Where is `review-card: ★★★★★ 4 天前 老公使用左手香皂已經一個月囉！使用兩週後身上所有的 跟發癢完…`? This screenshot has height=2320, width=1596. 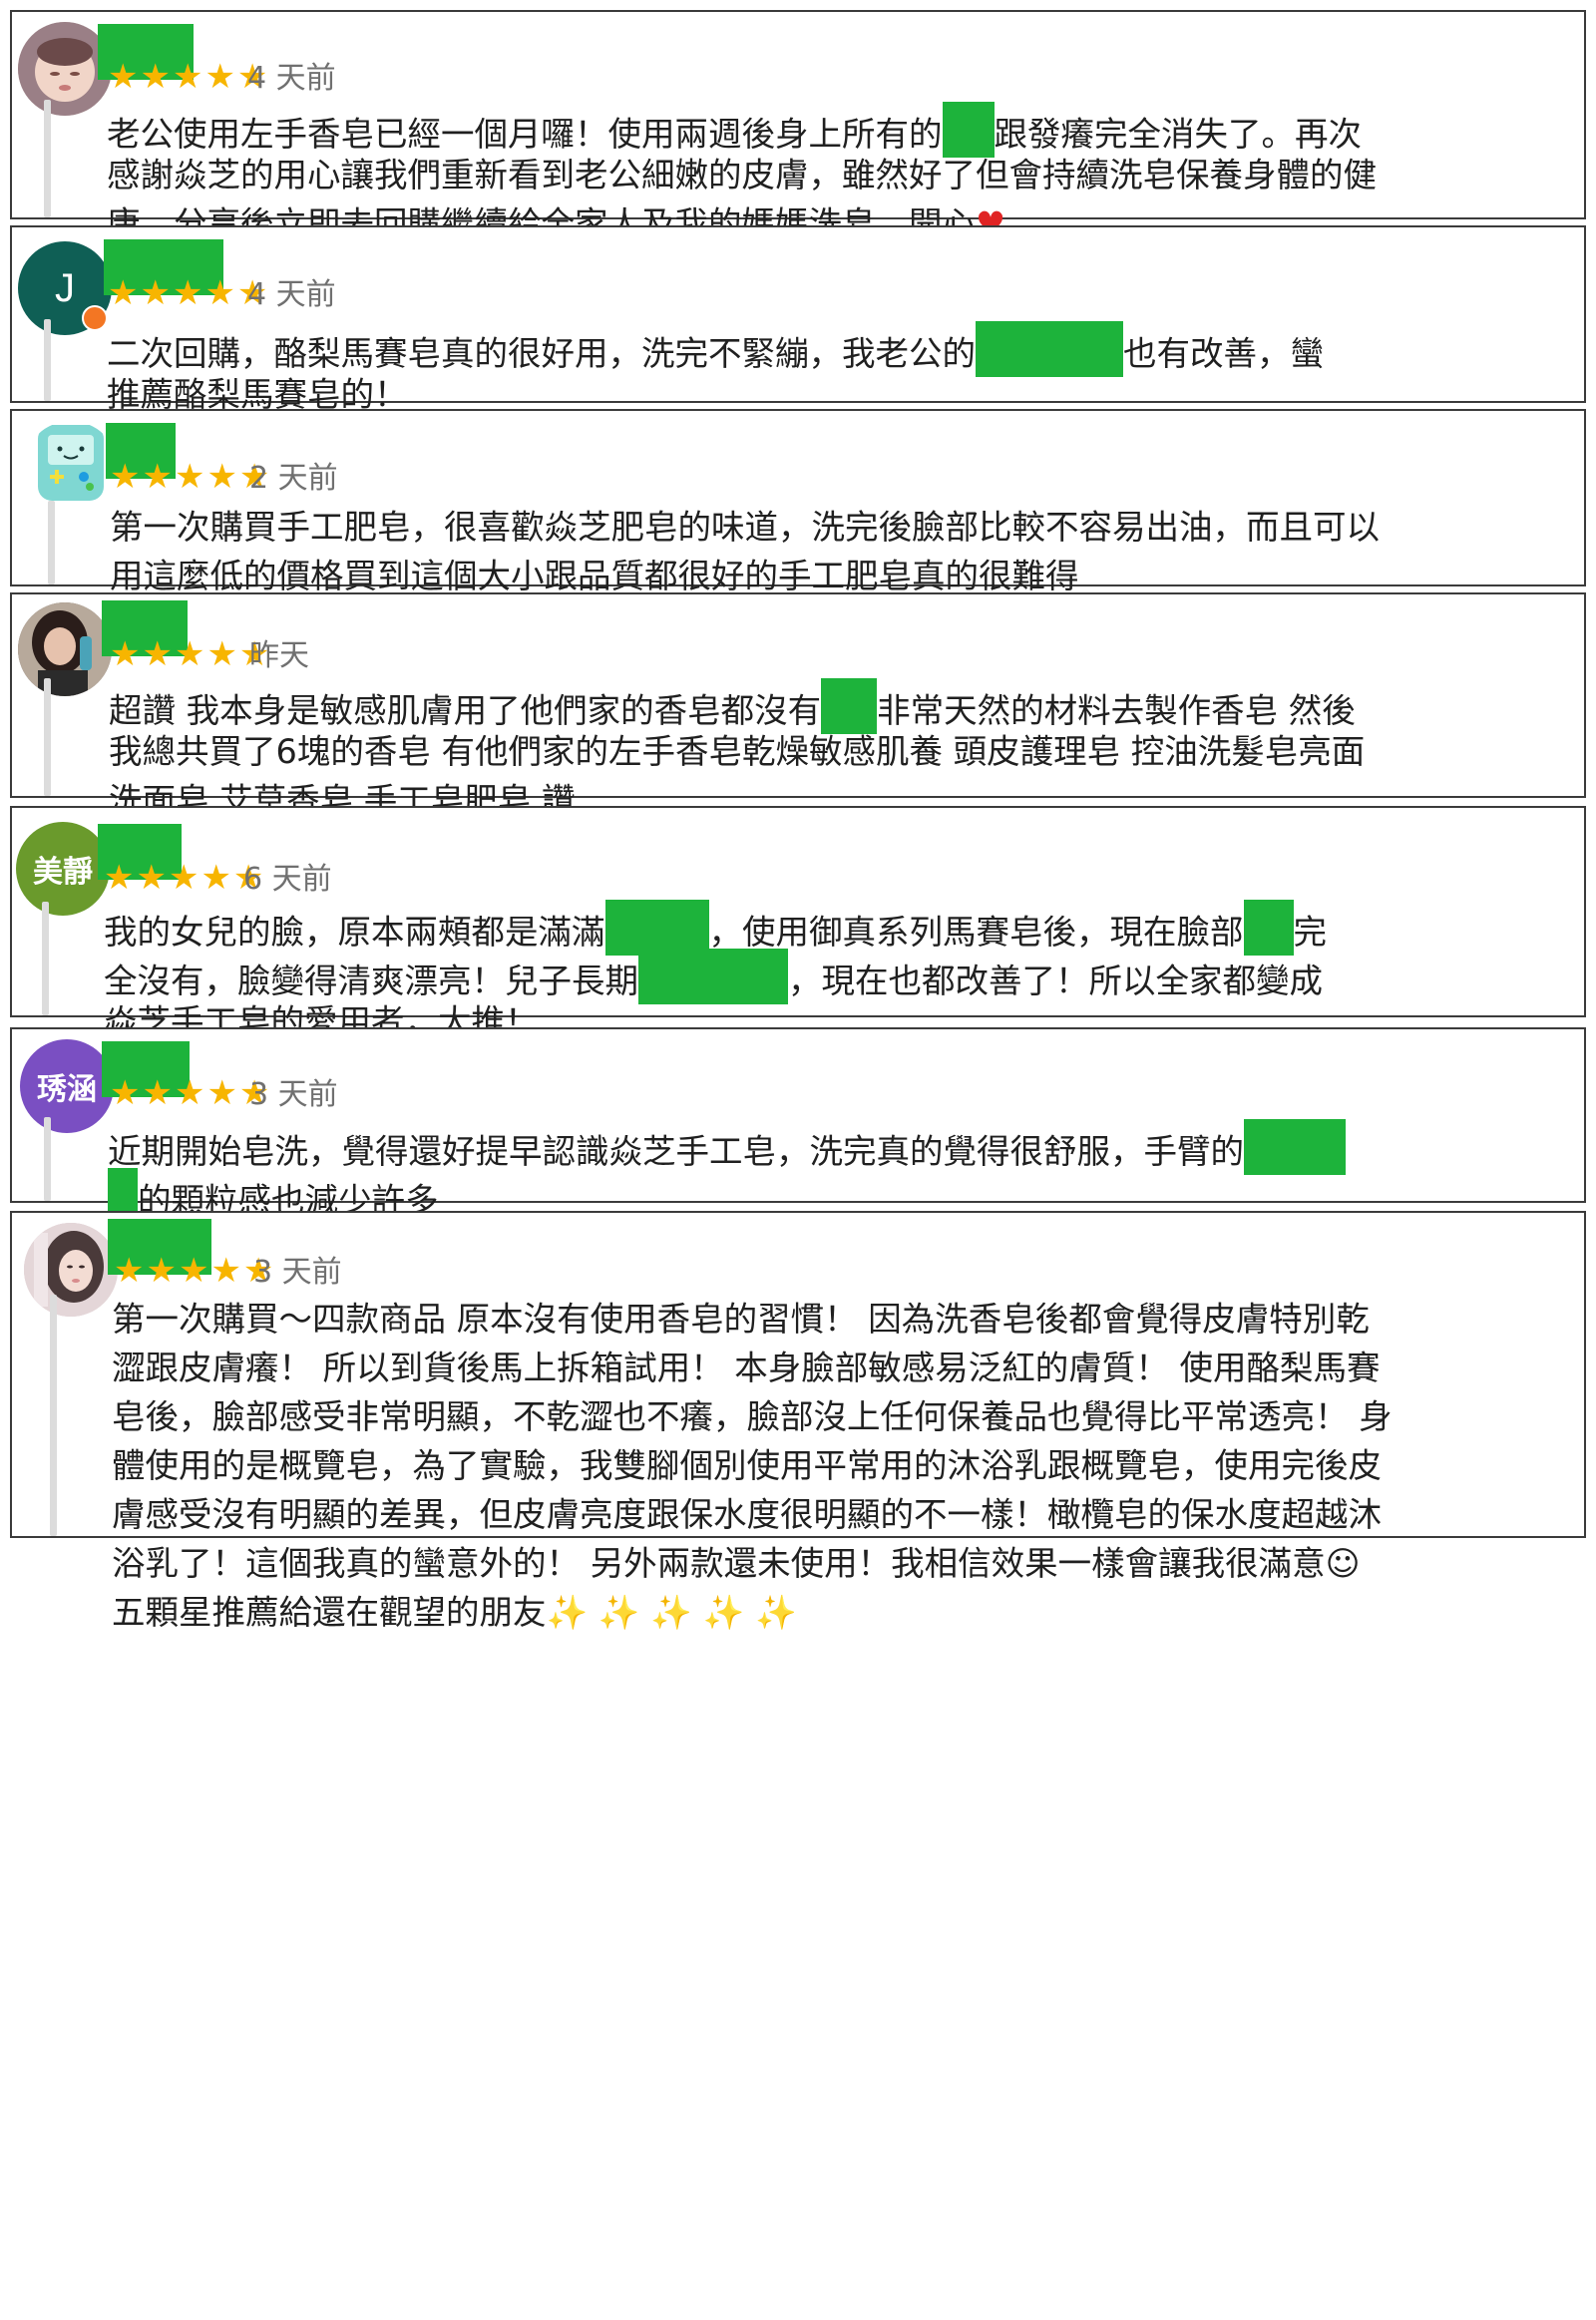
review-card: ★★★★★ 4 天前 老公使用左手香皂已經一個月囉！使用兩週後身上所有的 跟發癢完… is located at coordinates (798, 126).